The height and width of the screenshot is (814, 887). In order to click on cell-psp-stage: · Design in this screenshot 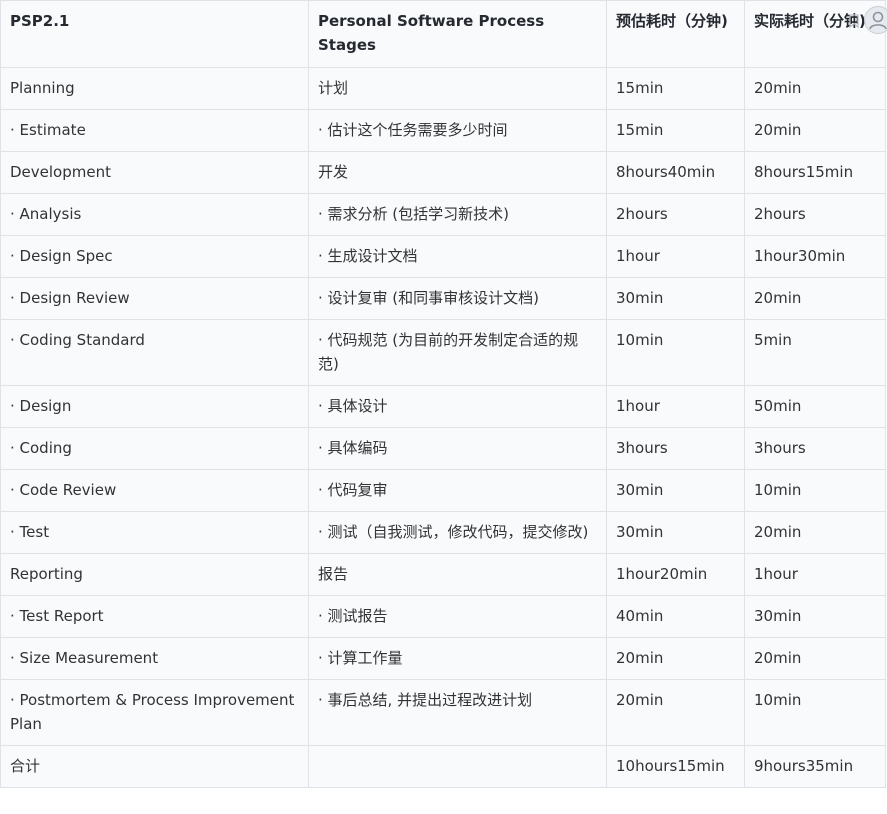, I will do `click(154, 406)`.